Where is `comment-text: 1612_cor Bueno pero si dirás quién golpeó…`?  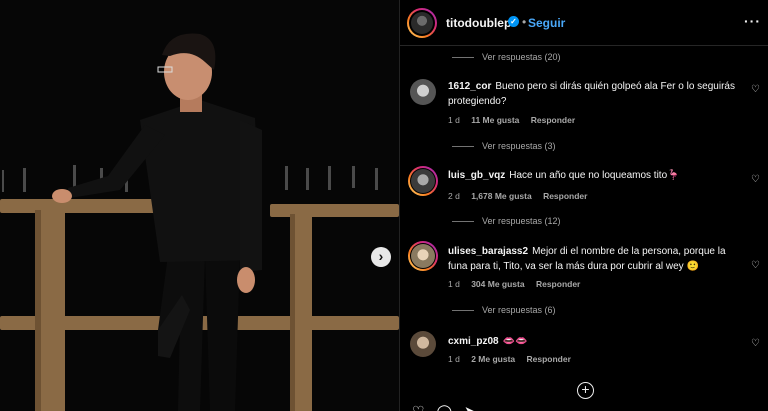 comment-text: 1612_cor Bueno pero si dirás quién golpeó… is located at coordinates (593, 94).